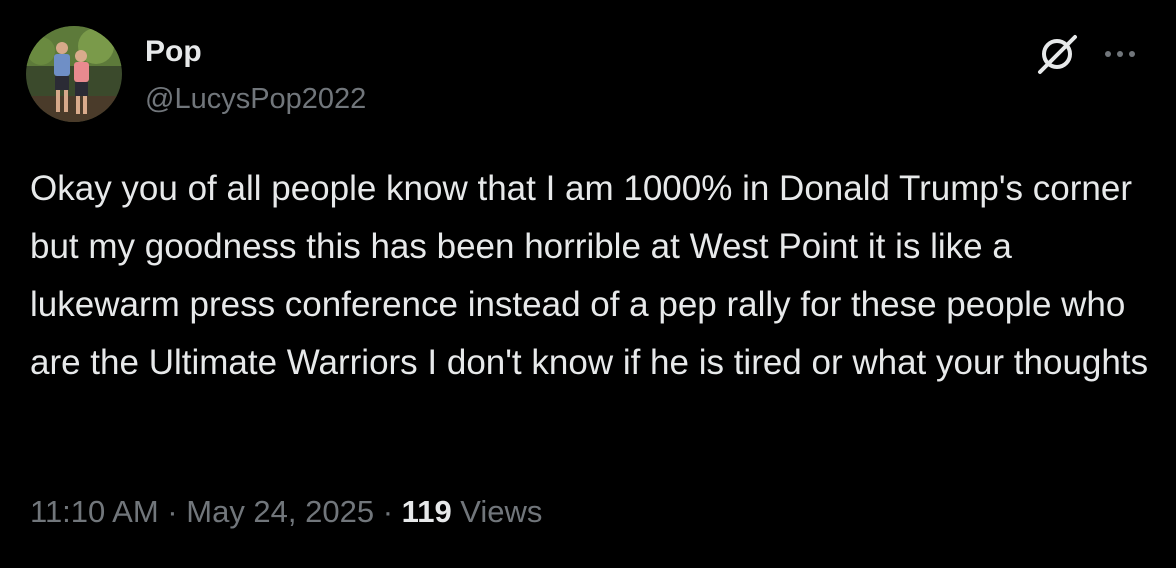  Describe the element at coordinates (173, 52) in the screenshot. I see `display-name: Pop` at that location.